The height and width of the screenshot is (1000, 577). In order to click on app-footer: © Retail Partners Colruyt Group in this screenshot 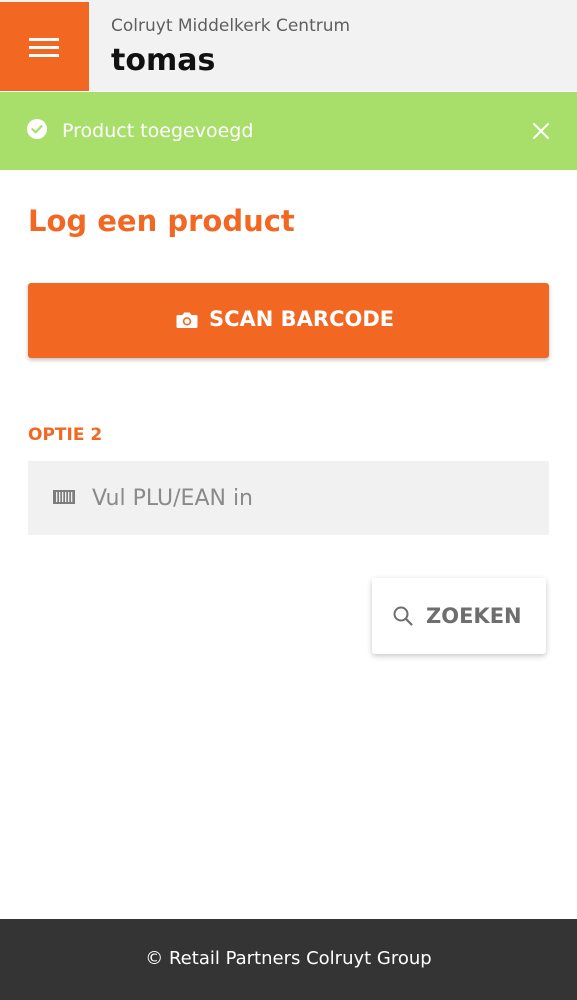, I will do `click(288, 959)`.